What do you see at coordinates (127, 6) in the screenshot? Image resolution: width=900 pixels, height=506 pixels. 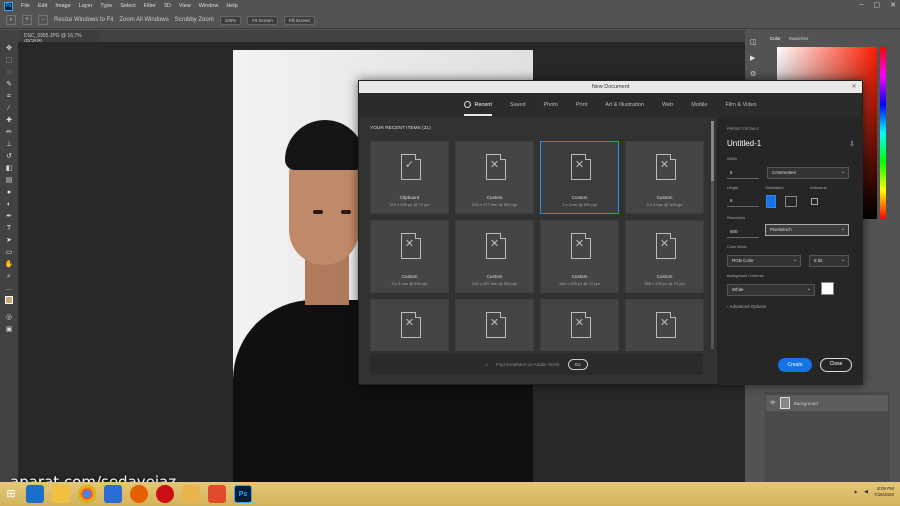 I see `menu-select: Select` at bounding box center [127, 6].